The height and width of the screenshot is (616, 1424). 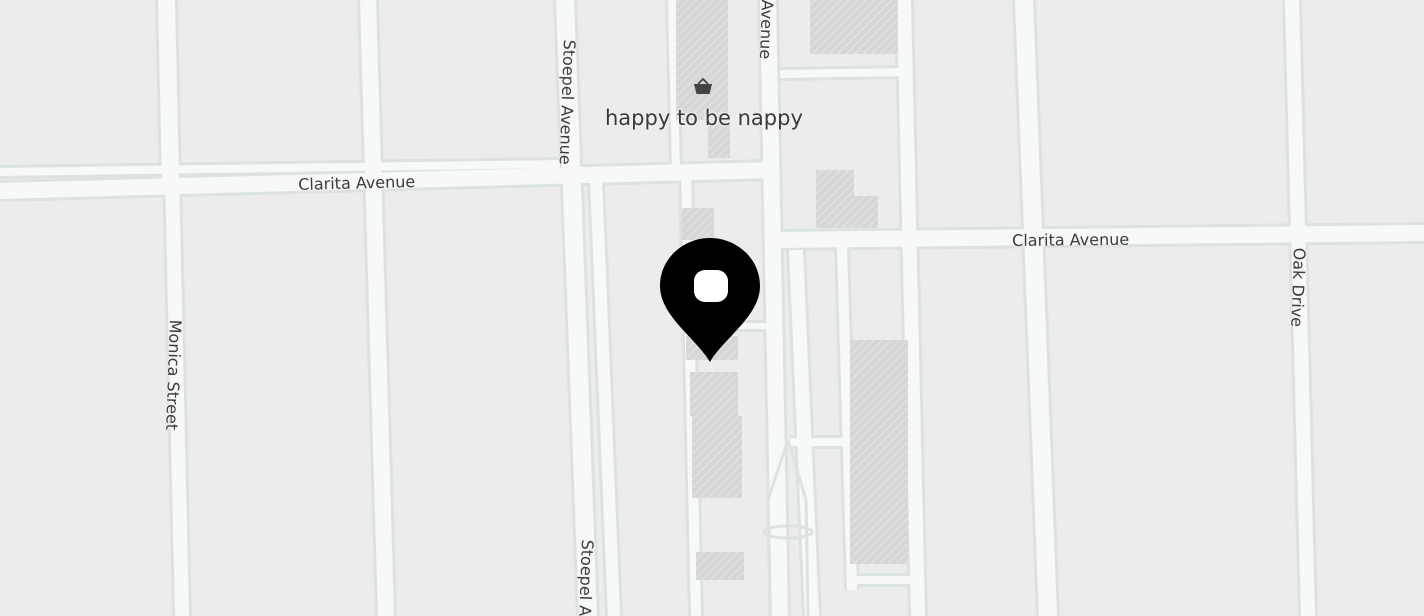 I want to click on shopping-basket-icon, so click(x=703, y=87).